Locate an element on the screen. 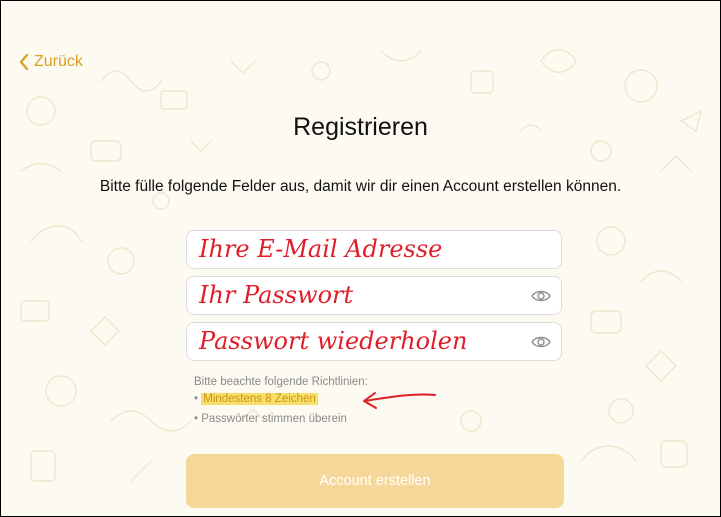 This screenshot has width=721, height=517. password-rules-title: Bitte beachte folgende Richtlinien: is located at coordinates (281, 382).